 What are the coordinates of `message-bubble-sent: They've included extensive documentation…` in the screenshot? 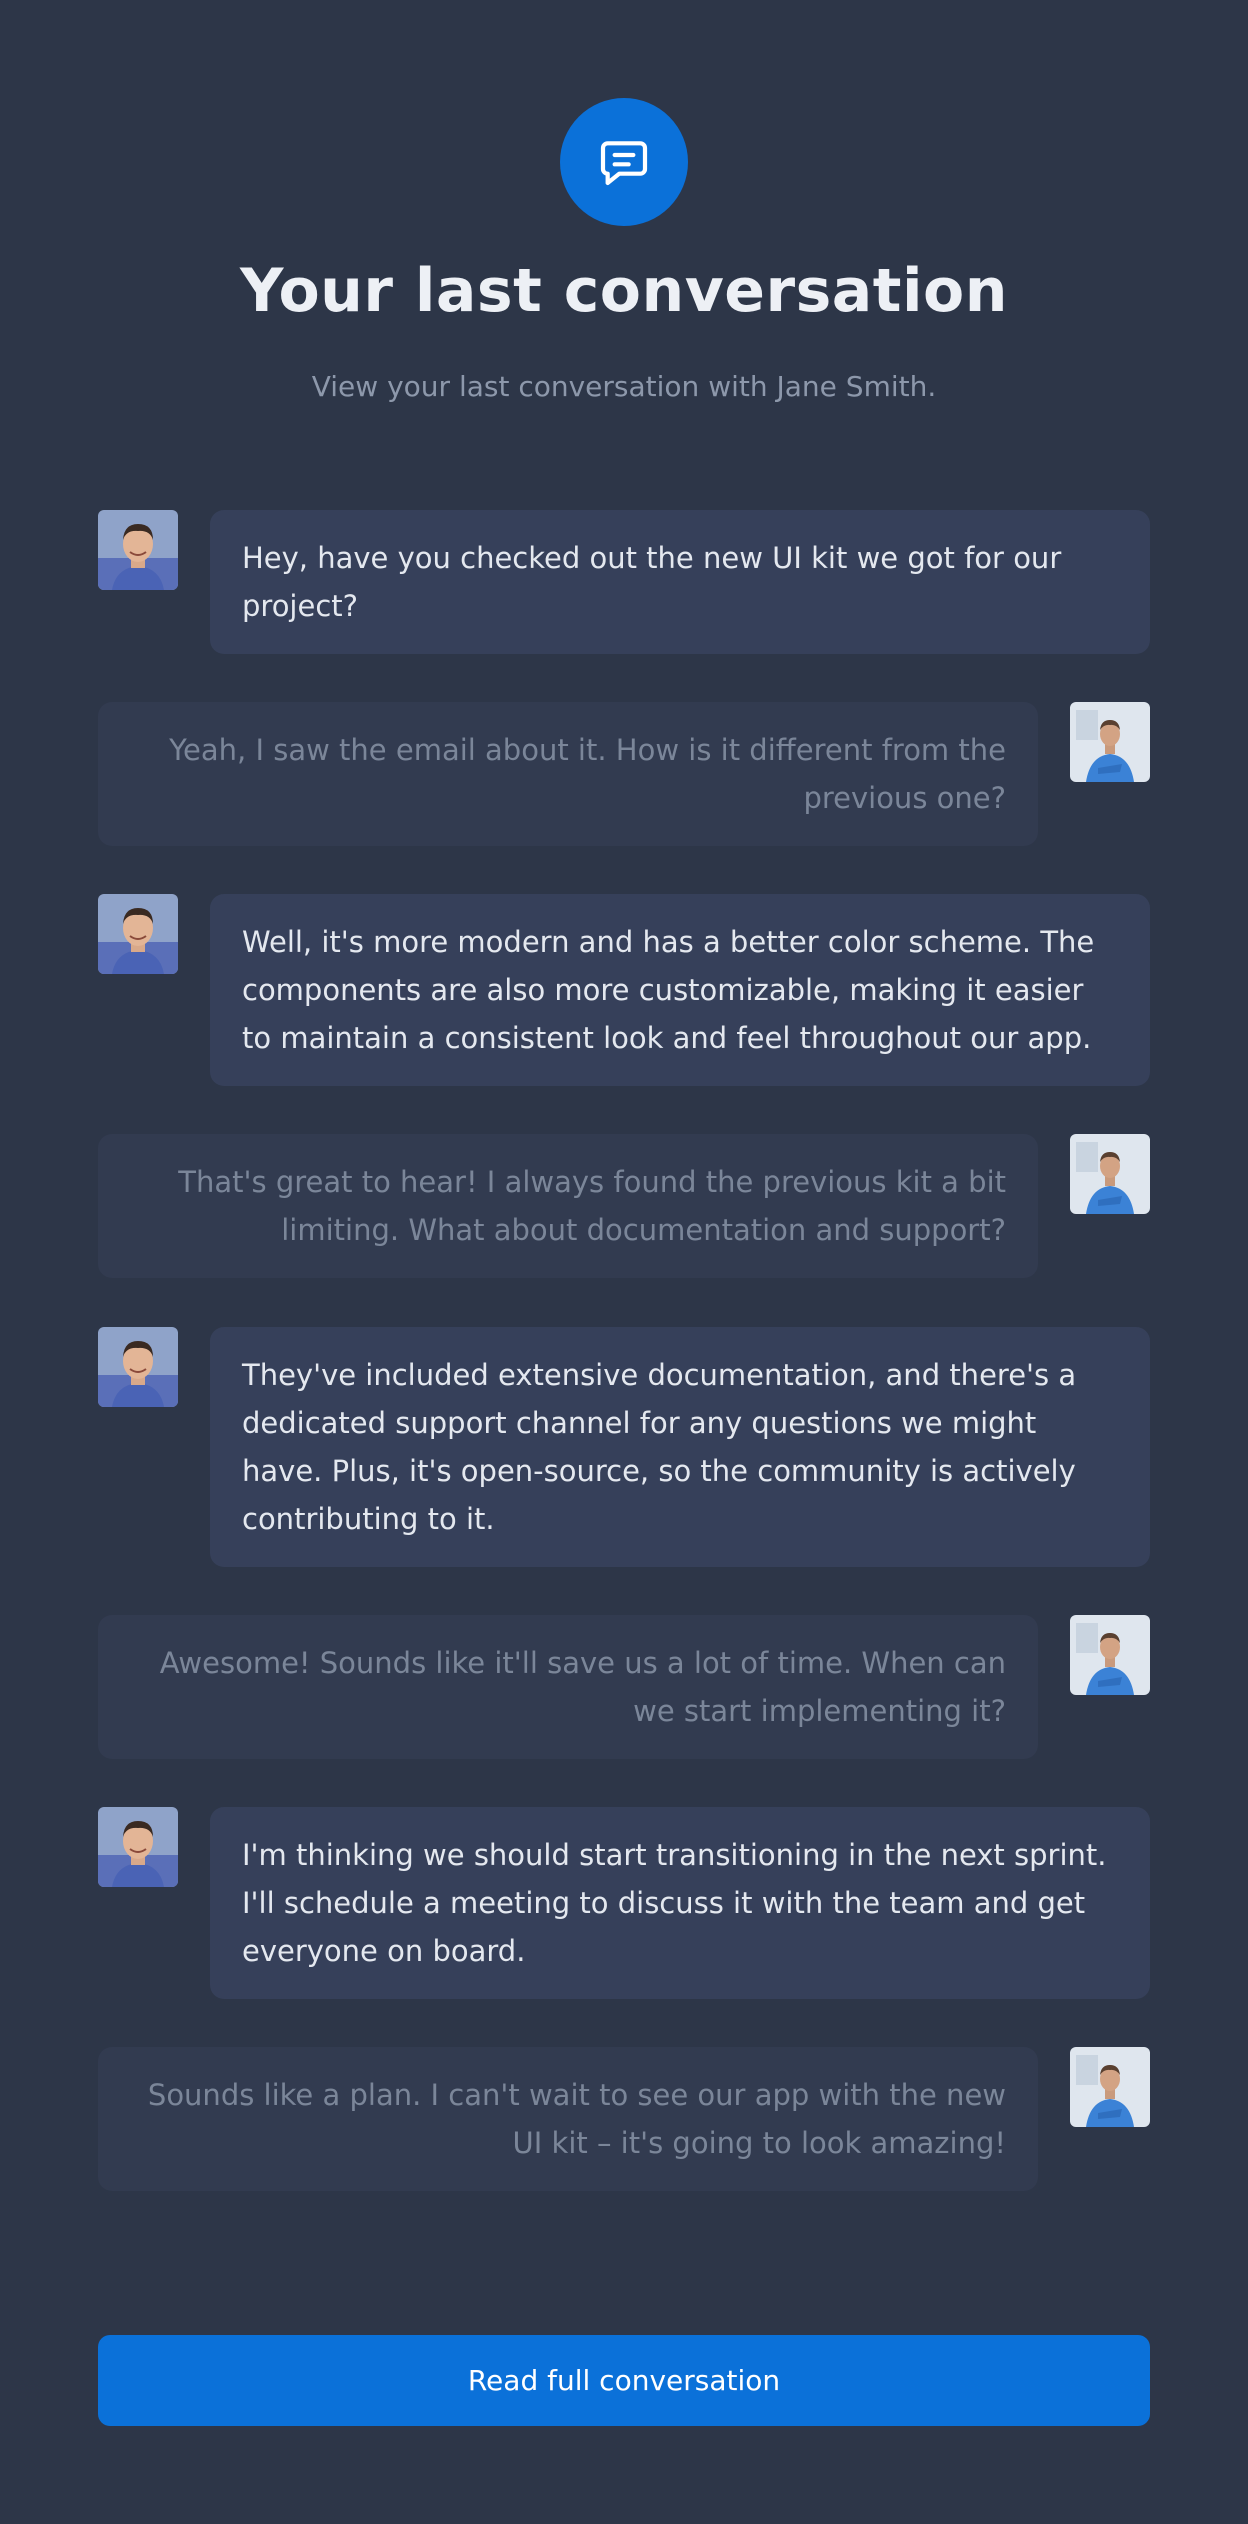 It's located at (680, 1447).